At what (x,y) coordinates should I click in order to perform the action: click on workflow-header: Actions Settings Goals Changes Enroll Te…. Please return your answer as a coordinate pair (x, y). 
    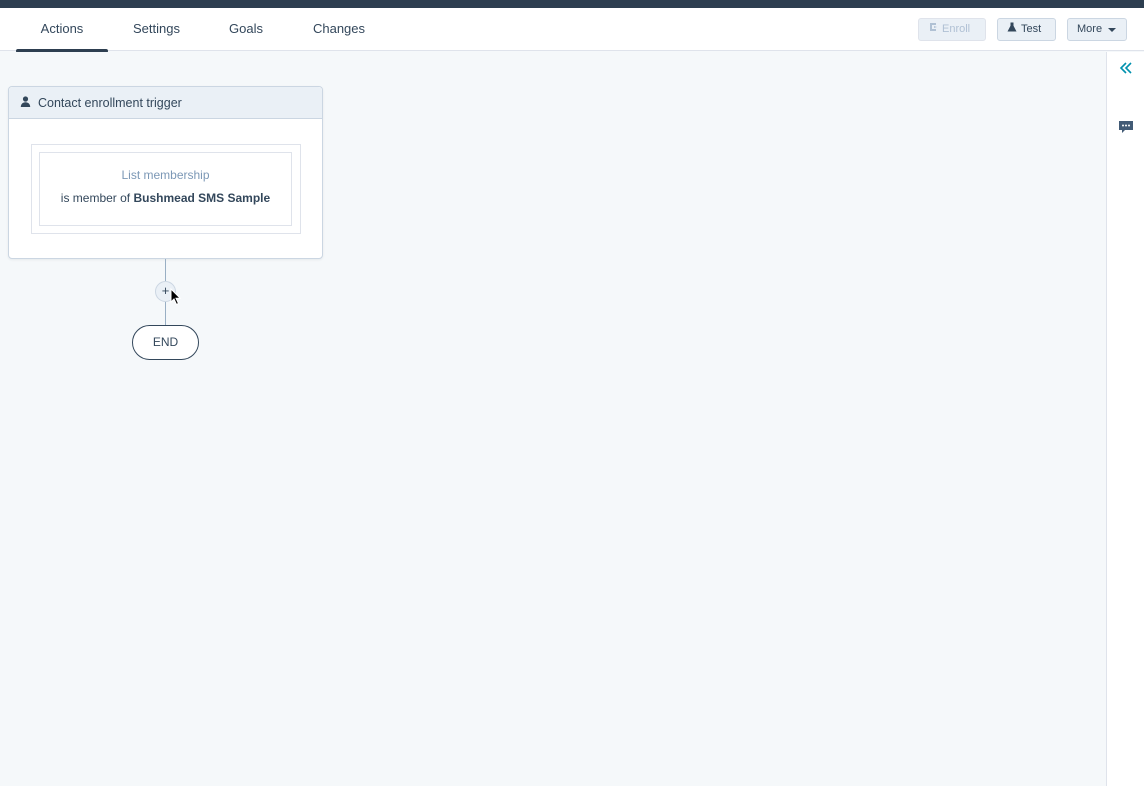
    Looking at the image, I should click on (572, 30).